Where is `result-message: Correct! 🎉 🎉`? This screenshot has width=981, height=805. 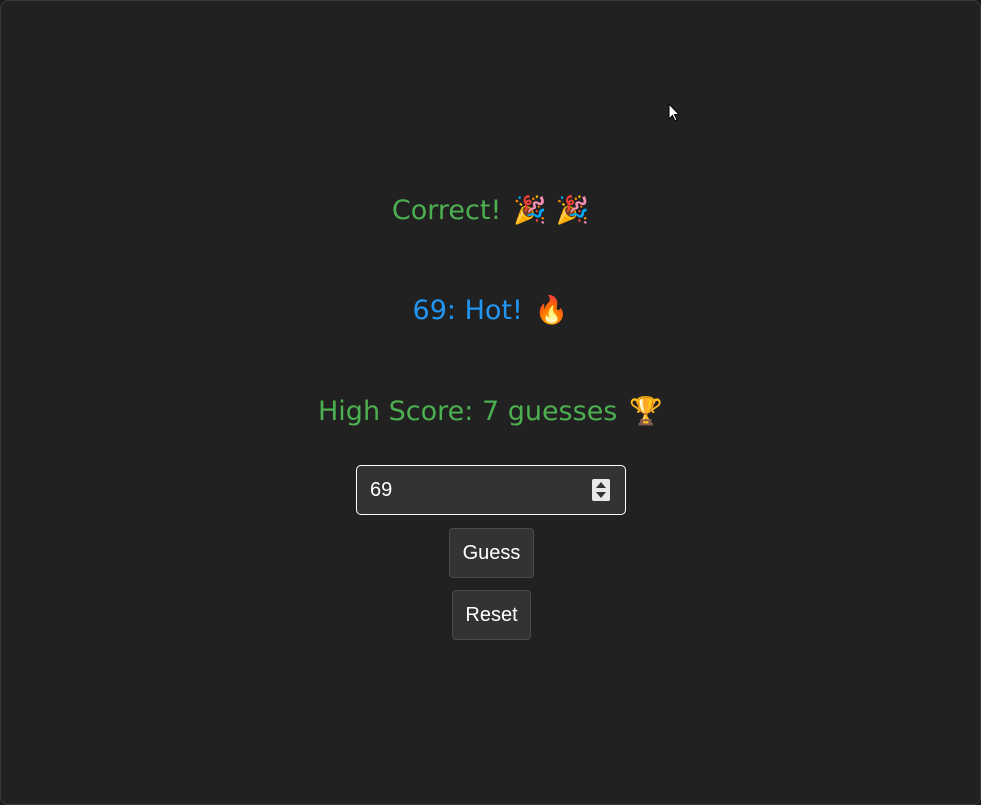 result-message: Correct! 🎉 🎉 is located at coordinates (490, 211).